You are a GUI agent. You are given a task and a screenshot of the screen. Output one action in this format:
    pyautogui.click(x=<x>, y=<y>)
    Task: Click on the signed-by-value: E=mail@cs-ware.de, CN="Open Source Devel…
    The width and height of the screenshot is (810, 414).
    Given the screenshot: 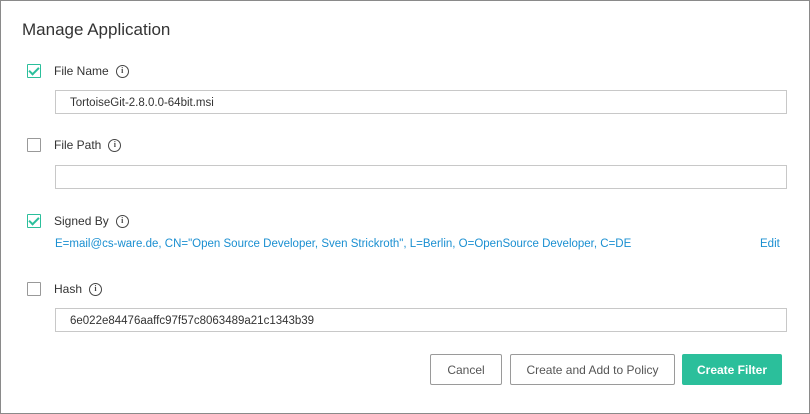 What is the action you would take?
    pyautogui.click(x=343, y=244)
    